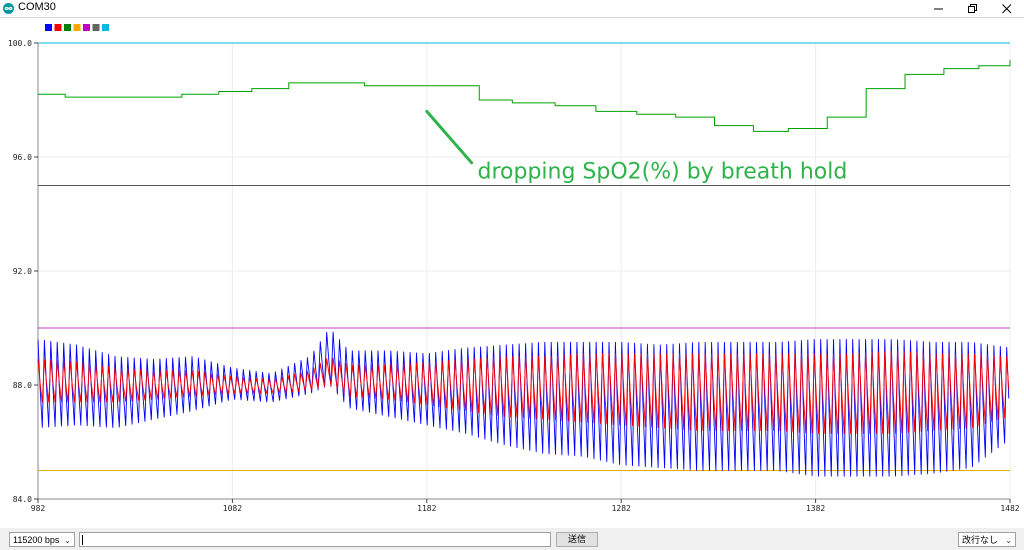 This screenshot has width=1024, height=550. What do you see at coordinates (82, 540) in the screenshot?
I see `text-caret` at bounding box center [82, 540].